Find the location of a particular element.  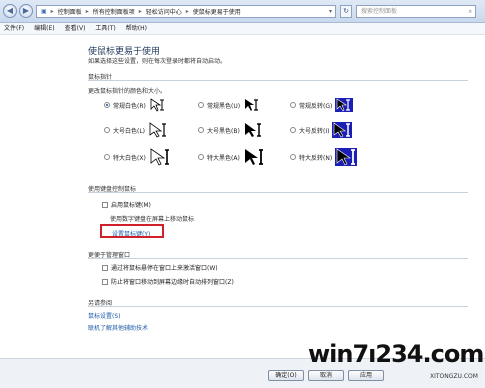

breadcrumb-item: 轻松访问中心 is located at coordinates (164, 11).